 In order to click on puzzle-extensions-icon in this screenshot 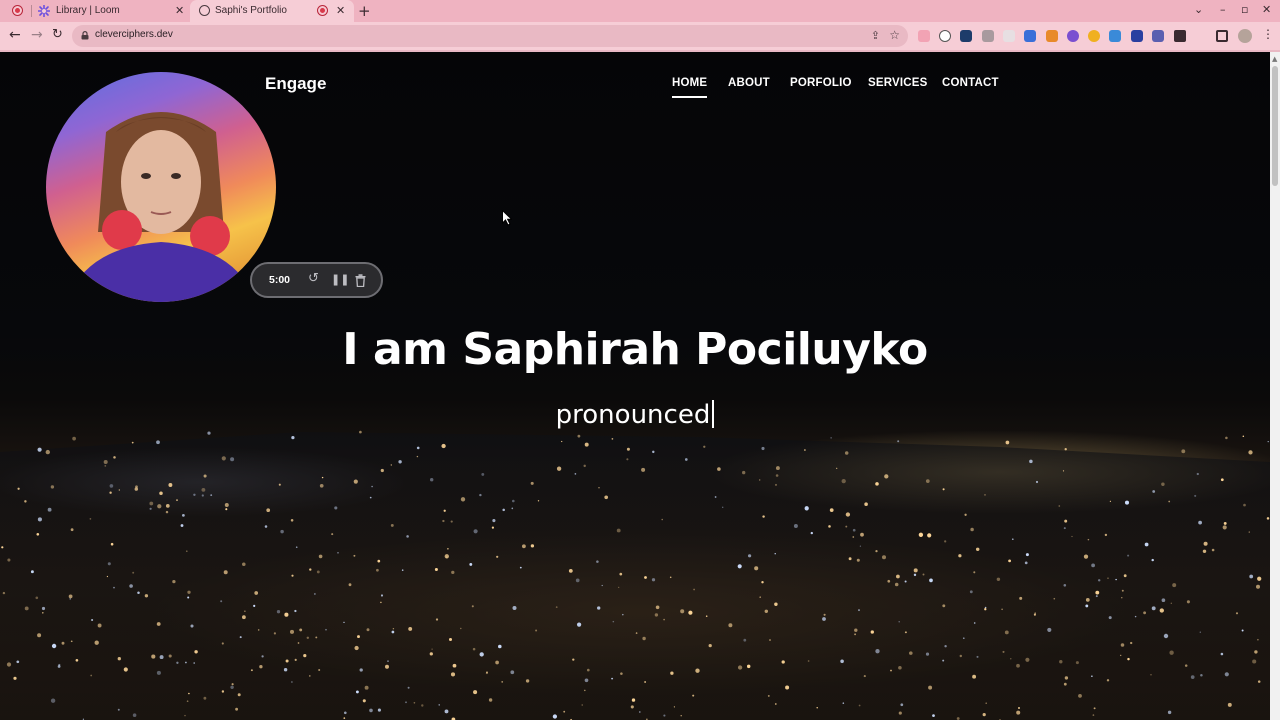, I will do `click(1180, 36)`.